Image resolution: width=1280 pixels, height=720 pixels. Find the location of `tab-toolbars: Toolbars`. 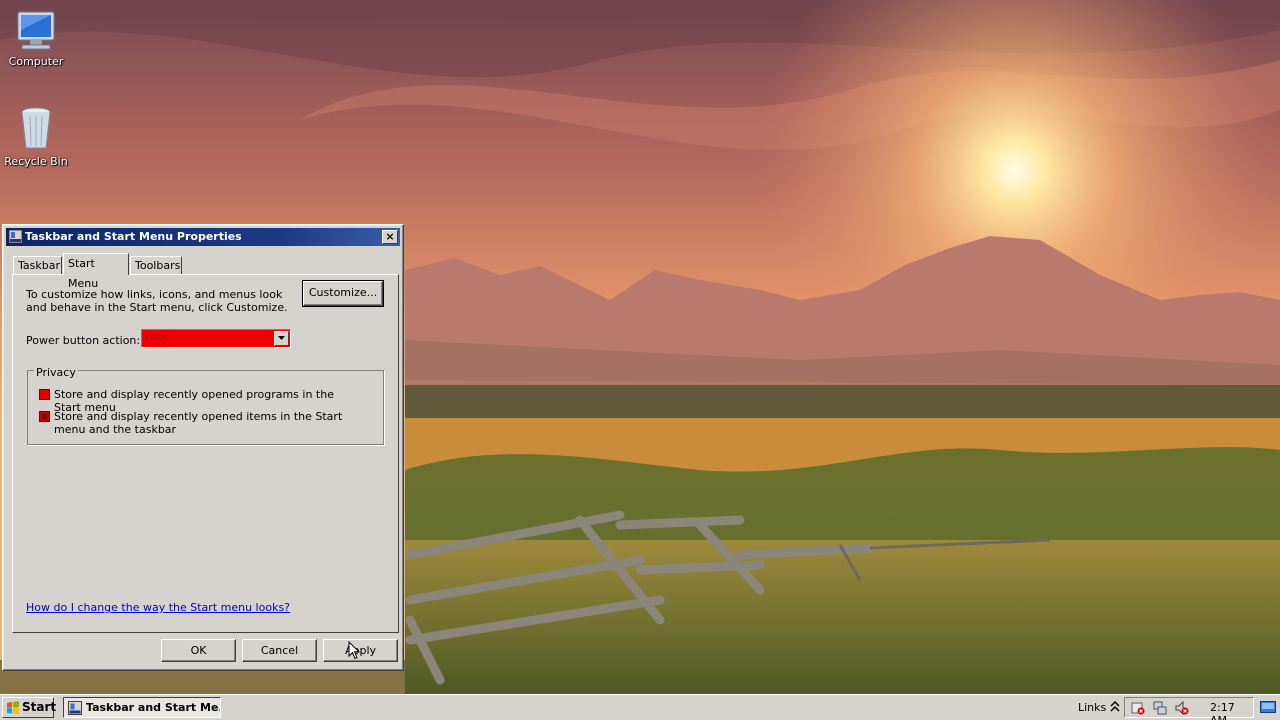

tab-toolbars: Toolbars is located at coordinates (156, 265).